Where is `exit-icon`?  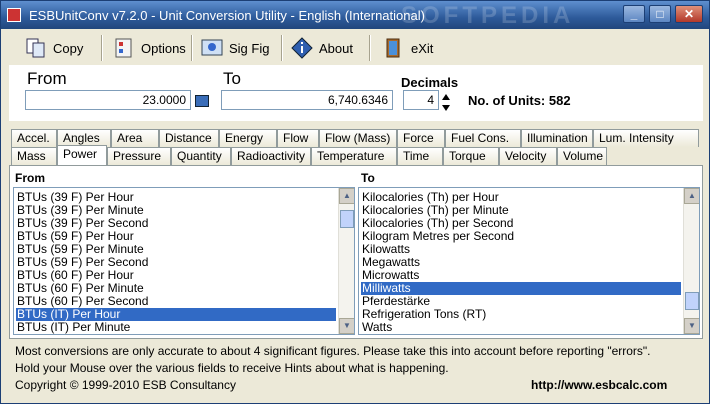 exit-icon is located at coordinates (393, 48).